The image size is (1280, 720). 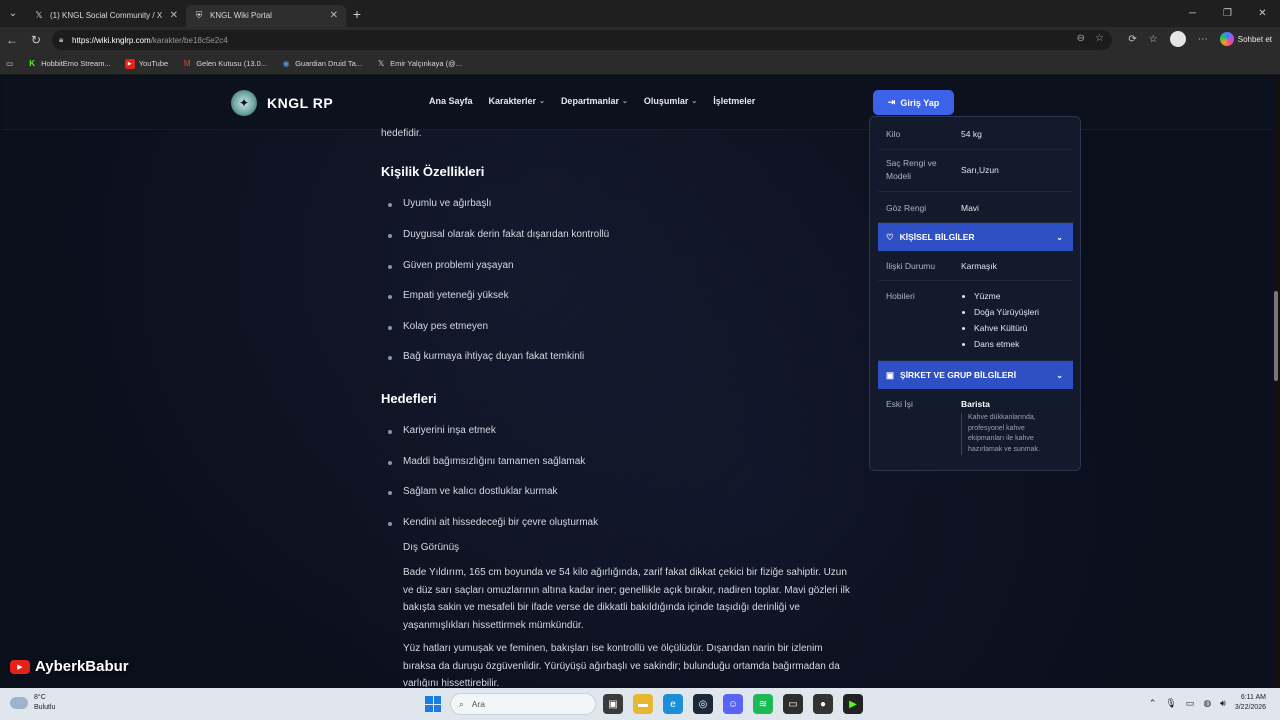 I want to click on discord-icon: ☺, so click(x=733, y=704).